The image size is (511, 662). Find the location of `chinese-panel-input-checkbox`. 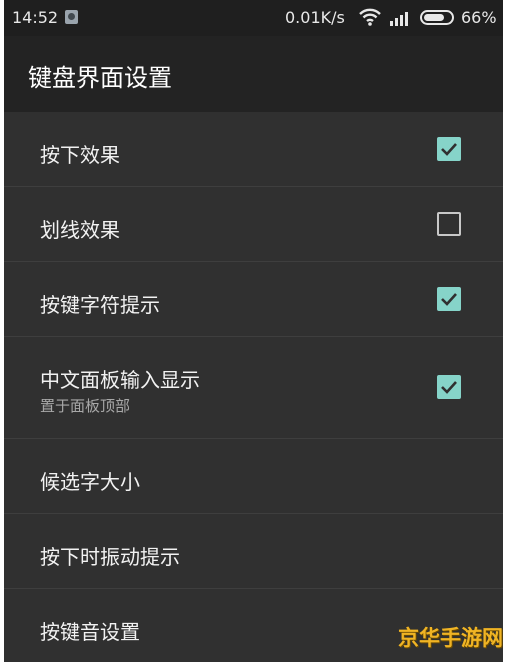

chinese-panel-input-checkbox is located at coordinates (449, 387).